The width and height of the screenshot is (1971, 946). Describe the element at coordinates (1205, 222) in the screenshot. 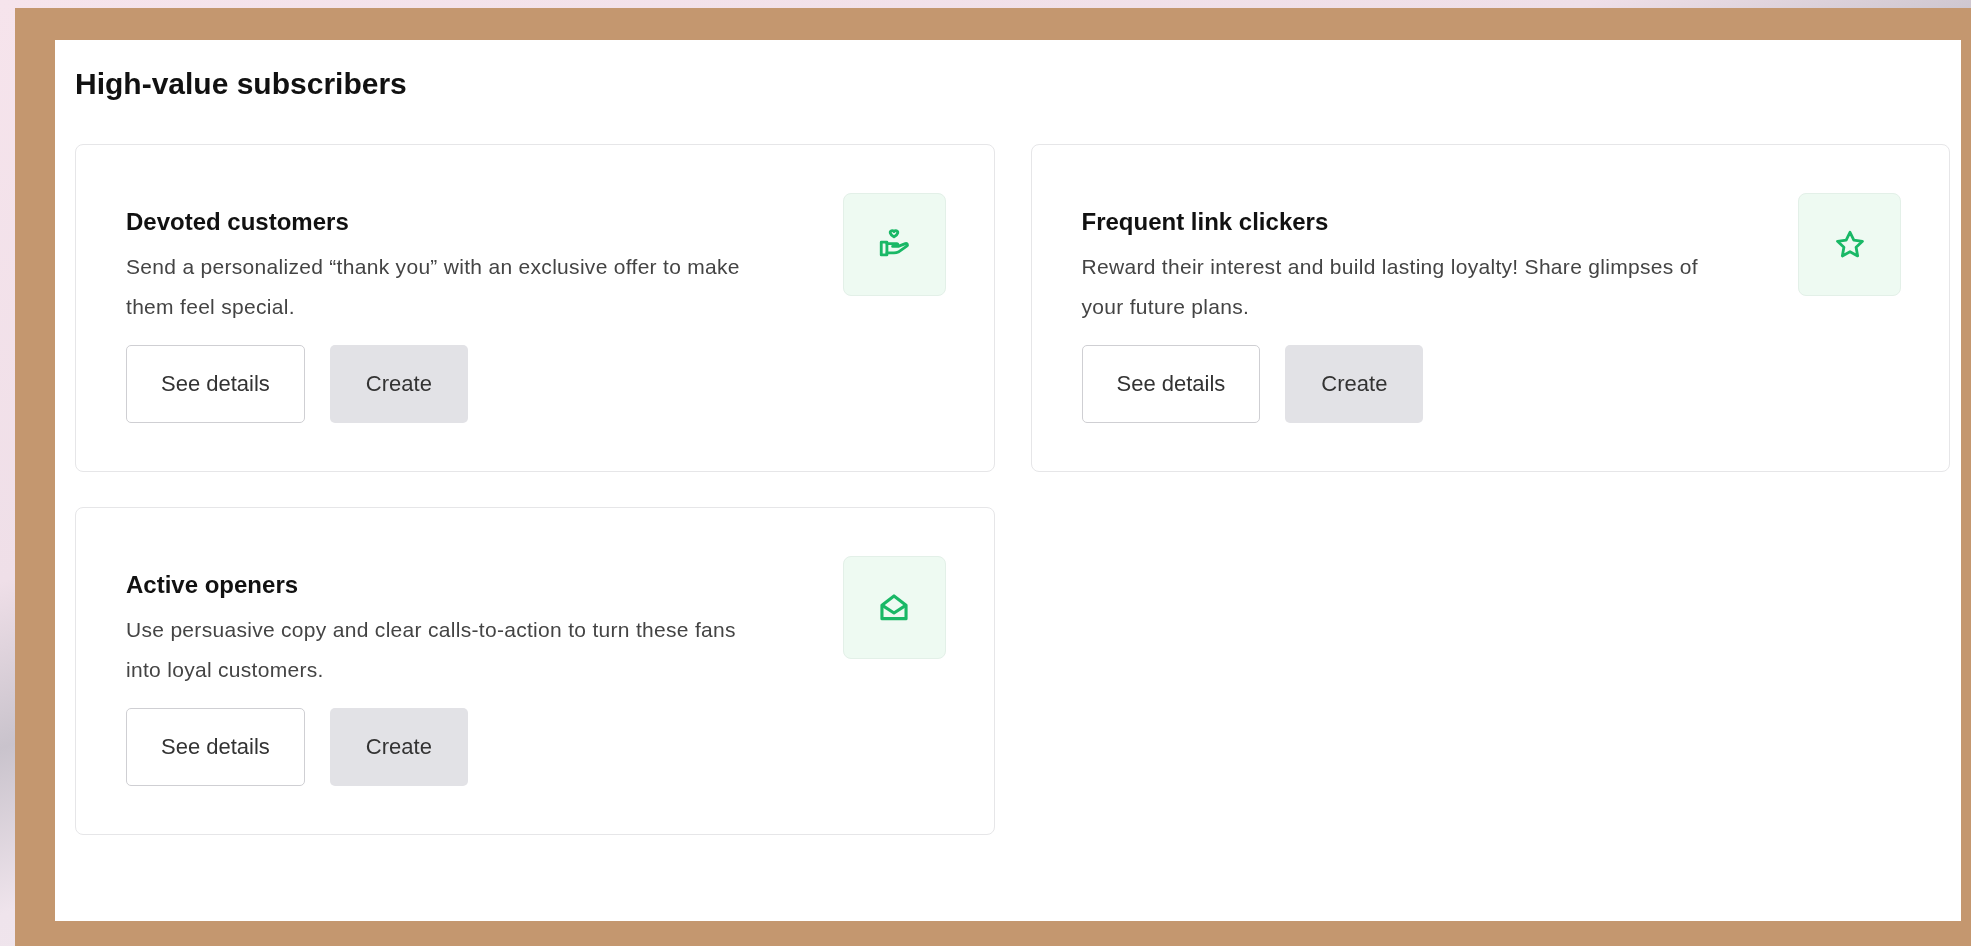

I see `card-title: Frequent link clickers` at that location.